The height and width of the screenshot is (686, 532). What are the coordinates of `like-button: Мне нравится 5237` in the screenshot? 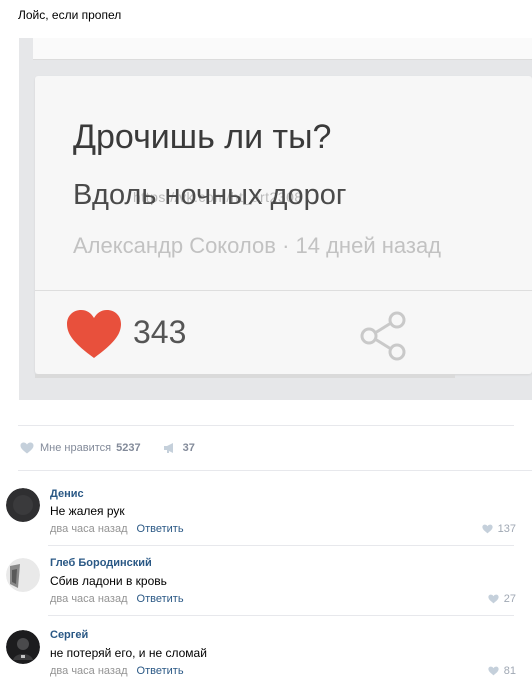 It's located at (91, 448).